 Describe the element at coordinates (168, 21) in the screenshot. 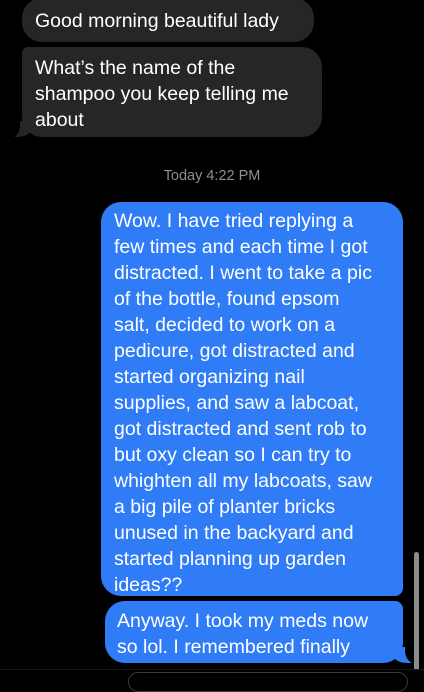

I see `incoming-message-bubble: Good morning beautiful lady` at that location.